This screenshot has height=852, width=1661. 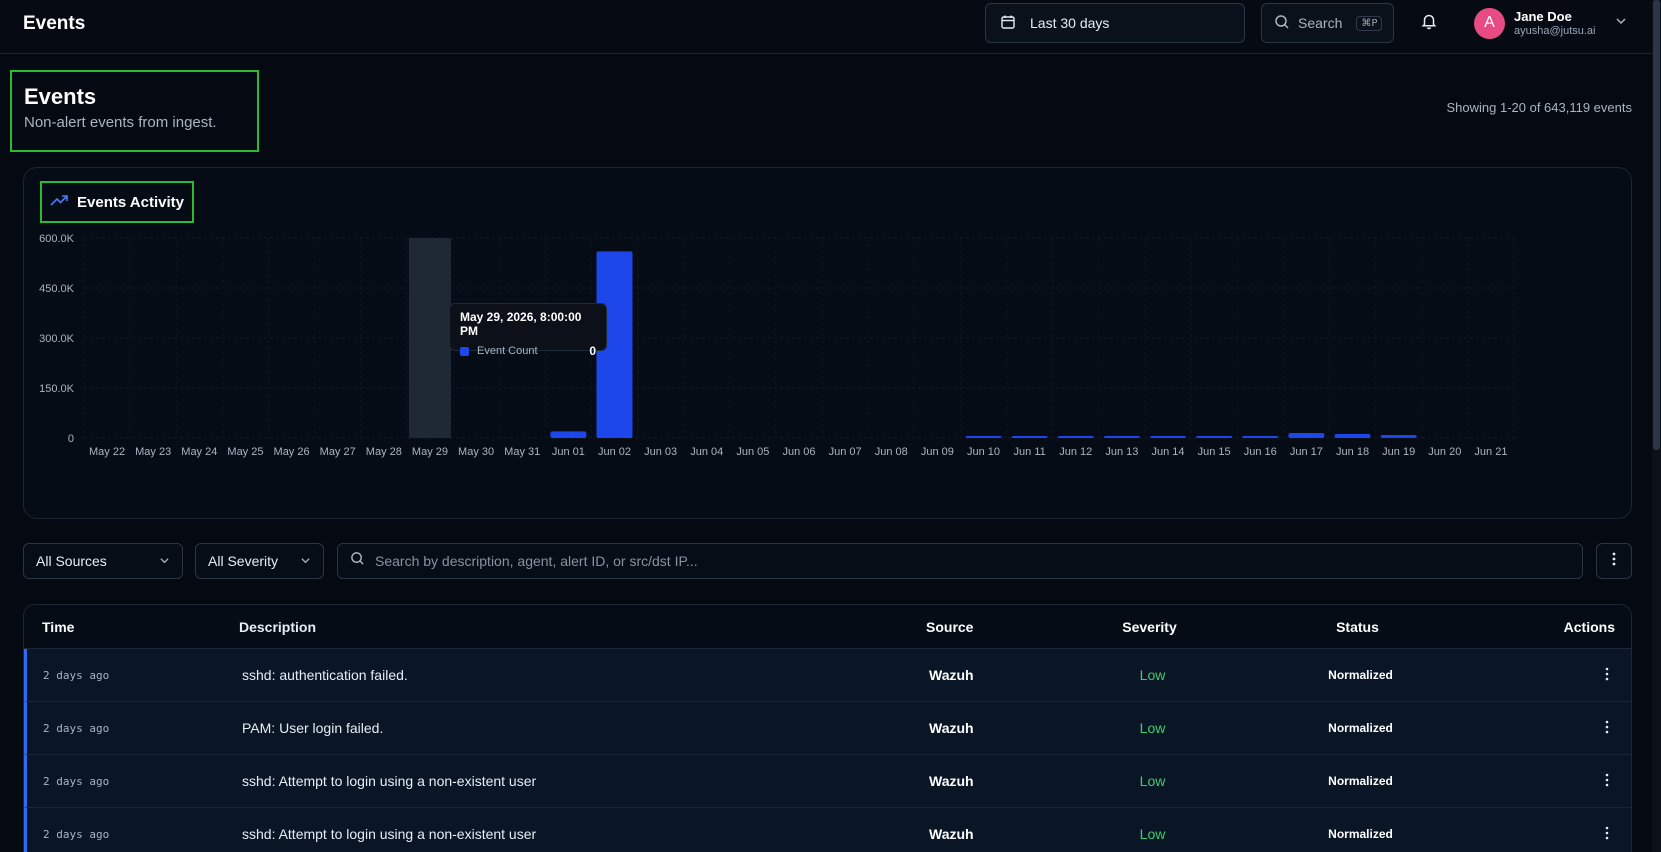 What do you see at coordinates (1115, 23) in the screenshot?
I see `date-range-button: Last 30 days` at bounding box center [1115, 23].